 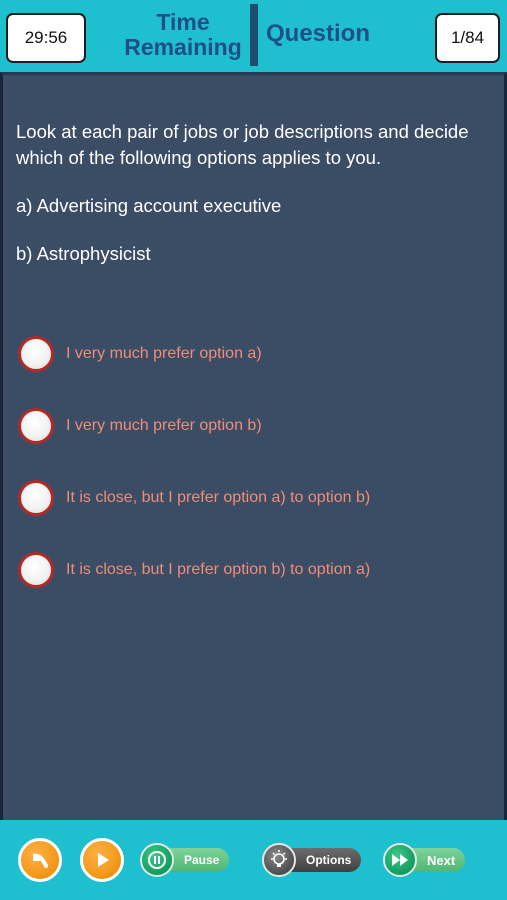 What do you see at coordinates (467, 38) in the screenshot?
I see `question-counter: 1/84` at bounding box center [467, 38].